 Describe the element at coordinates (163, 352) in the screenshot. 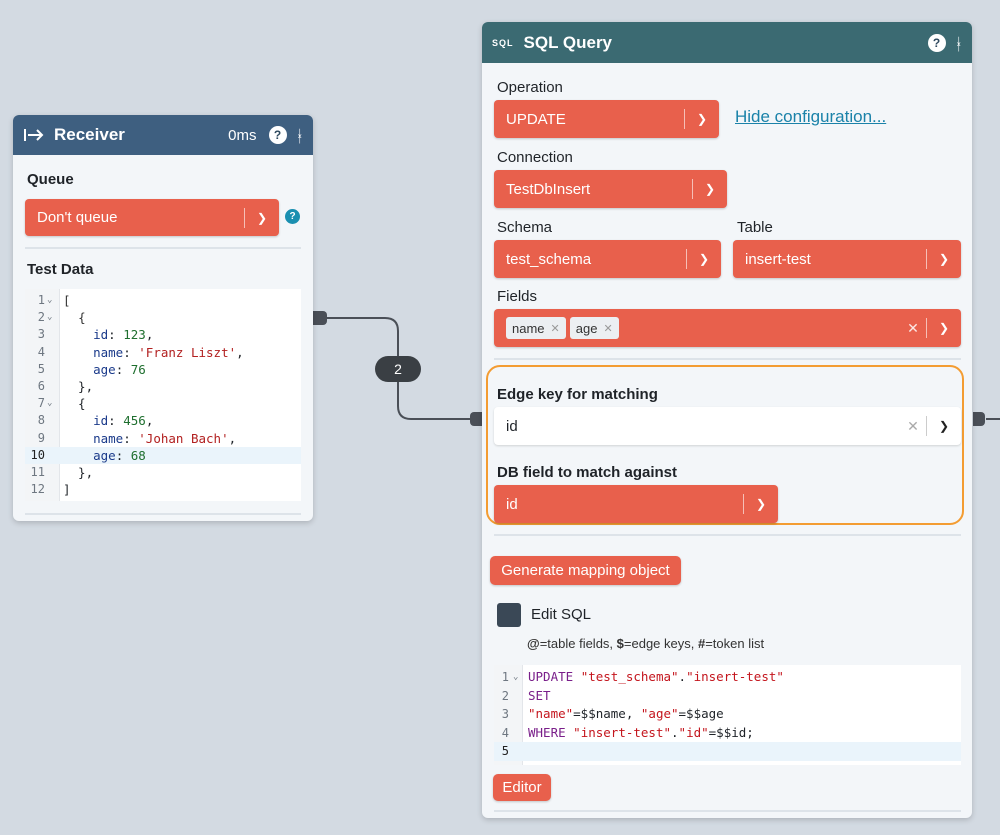

I see `code-line: 4 name: 'Franz Liszt',` at that location.